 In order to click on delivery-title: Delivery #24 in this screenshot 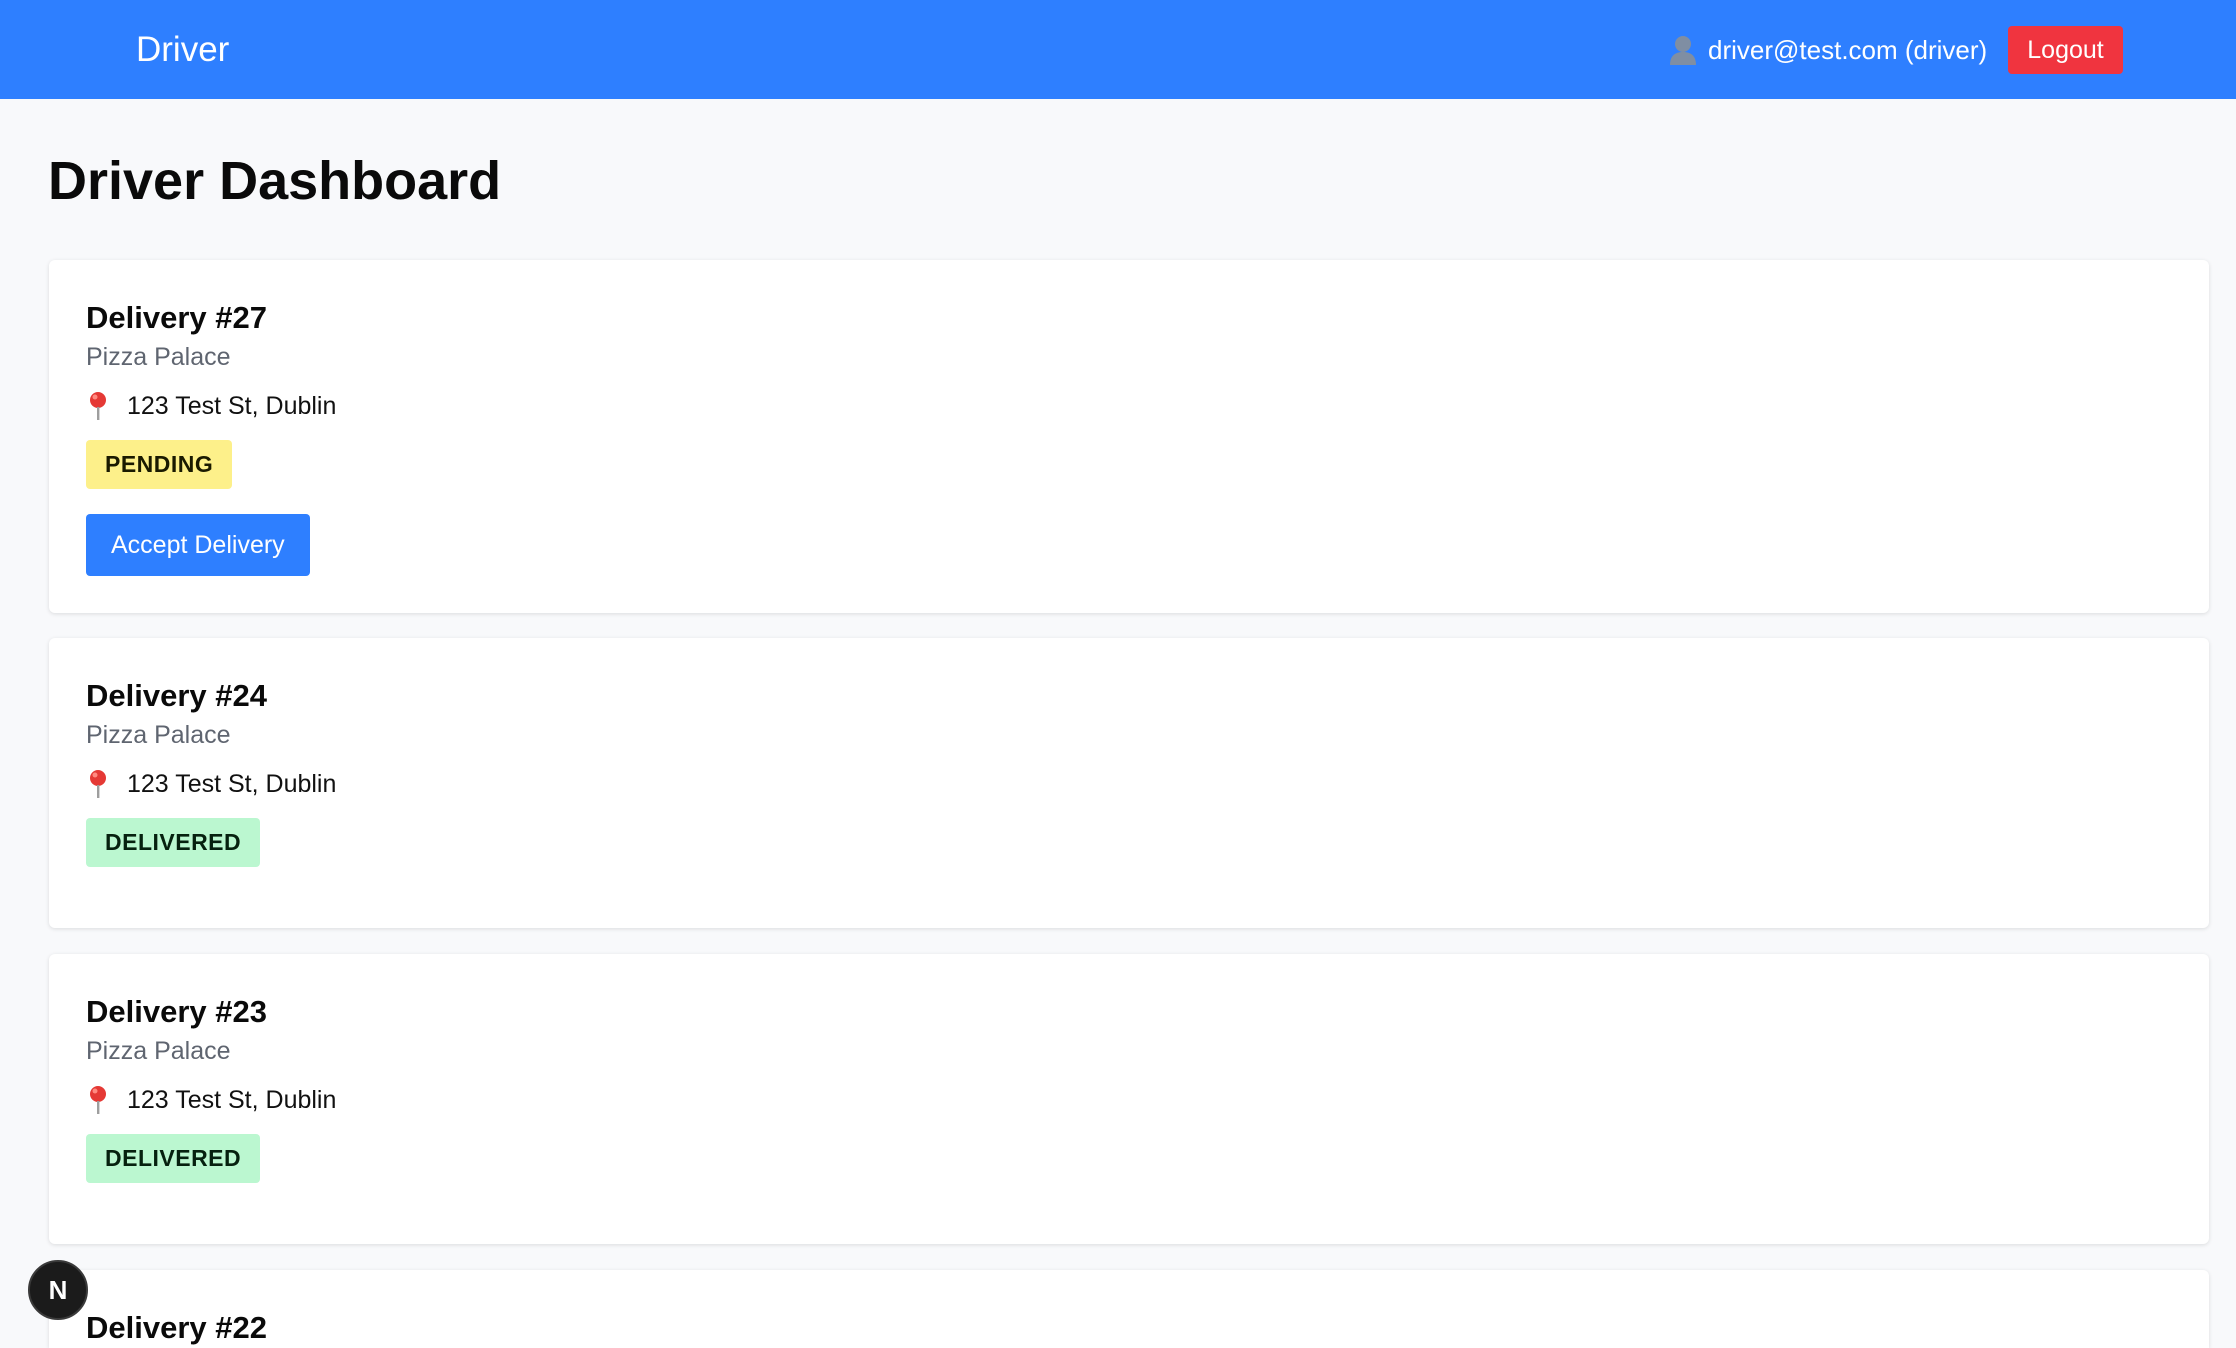, I will do `click(176, 695)`.